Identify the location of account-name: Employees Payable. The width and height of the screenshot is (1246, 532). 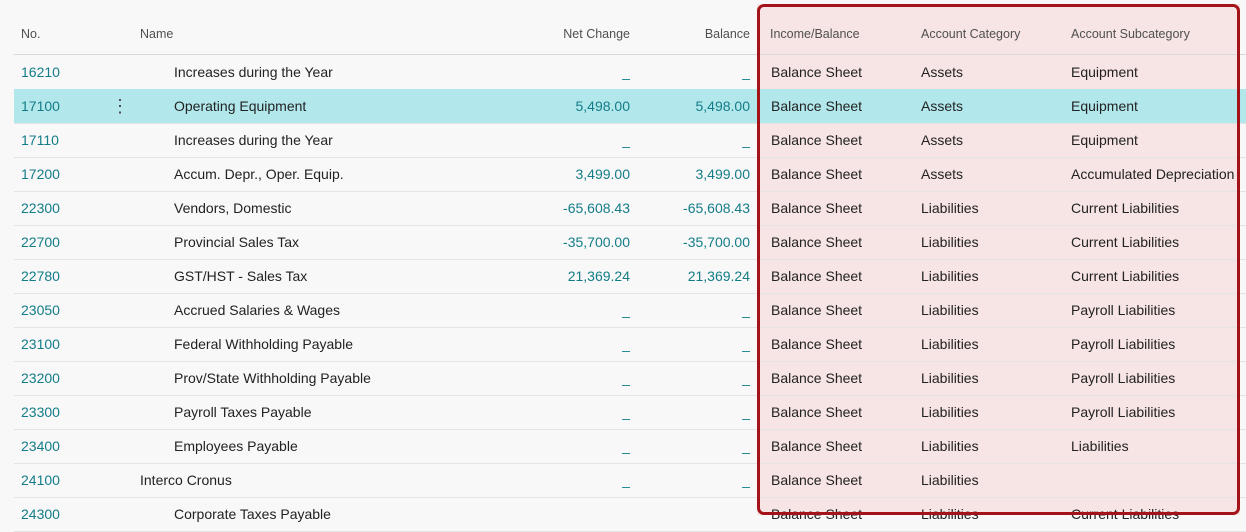
(236, 446).